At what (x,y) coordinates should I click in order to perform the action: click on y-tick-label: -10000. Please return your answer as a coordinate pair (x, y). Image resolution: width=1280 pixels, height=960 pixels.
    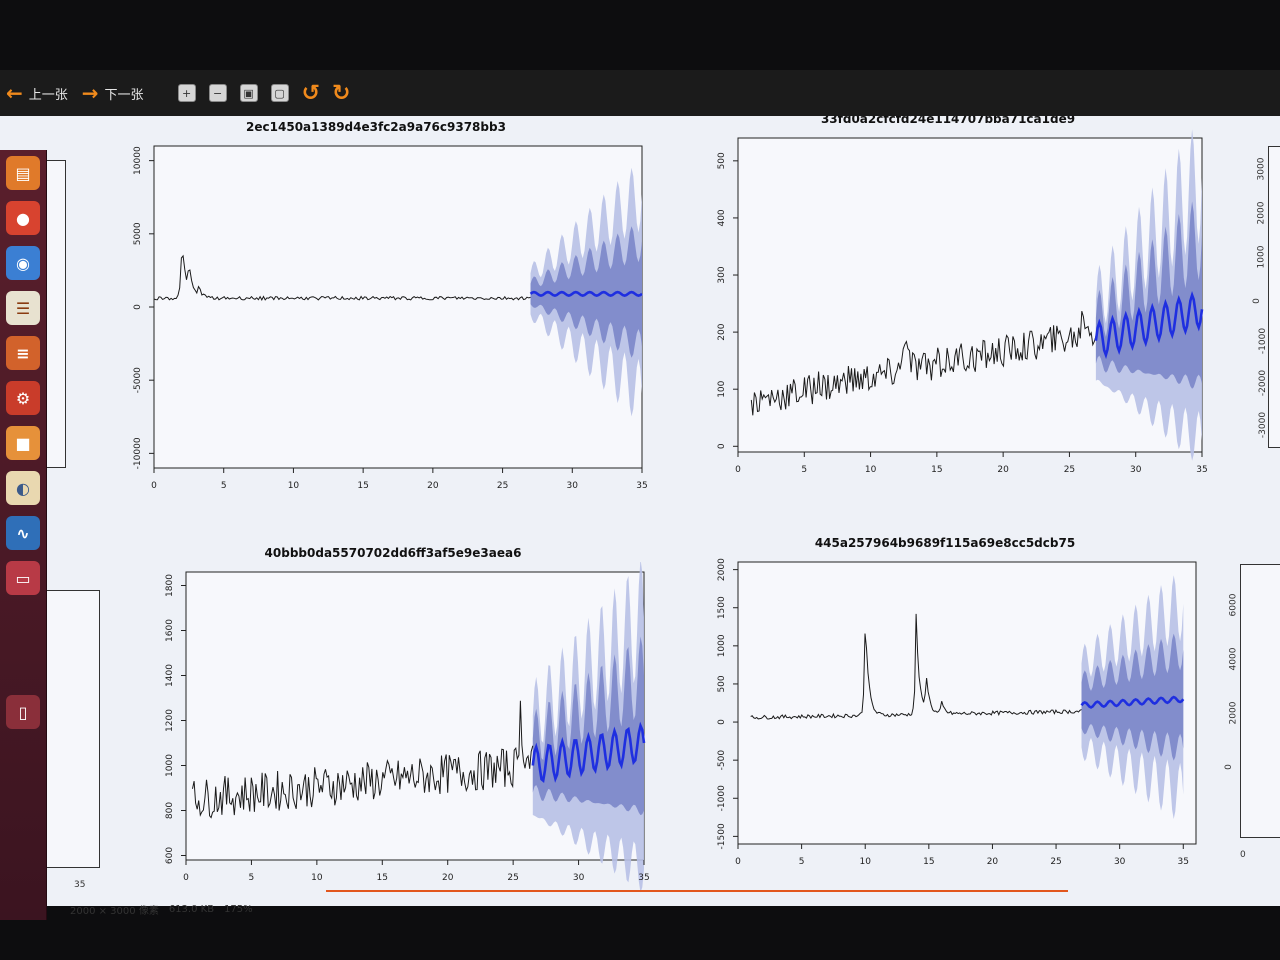
    Looking at the image, I should click on (138, 453).